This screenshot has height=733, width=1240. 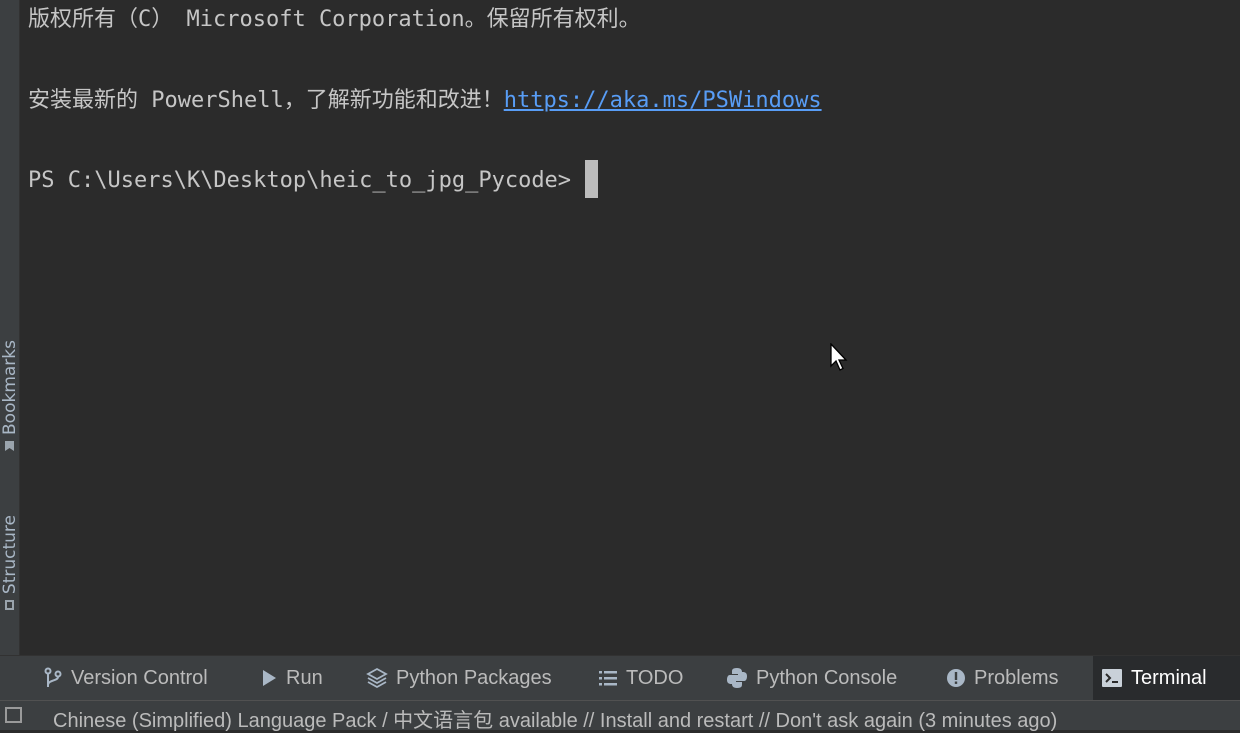 I want to click on terminal-icon, so click(x=1112, y=678).